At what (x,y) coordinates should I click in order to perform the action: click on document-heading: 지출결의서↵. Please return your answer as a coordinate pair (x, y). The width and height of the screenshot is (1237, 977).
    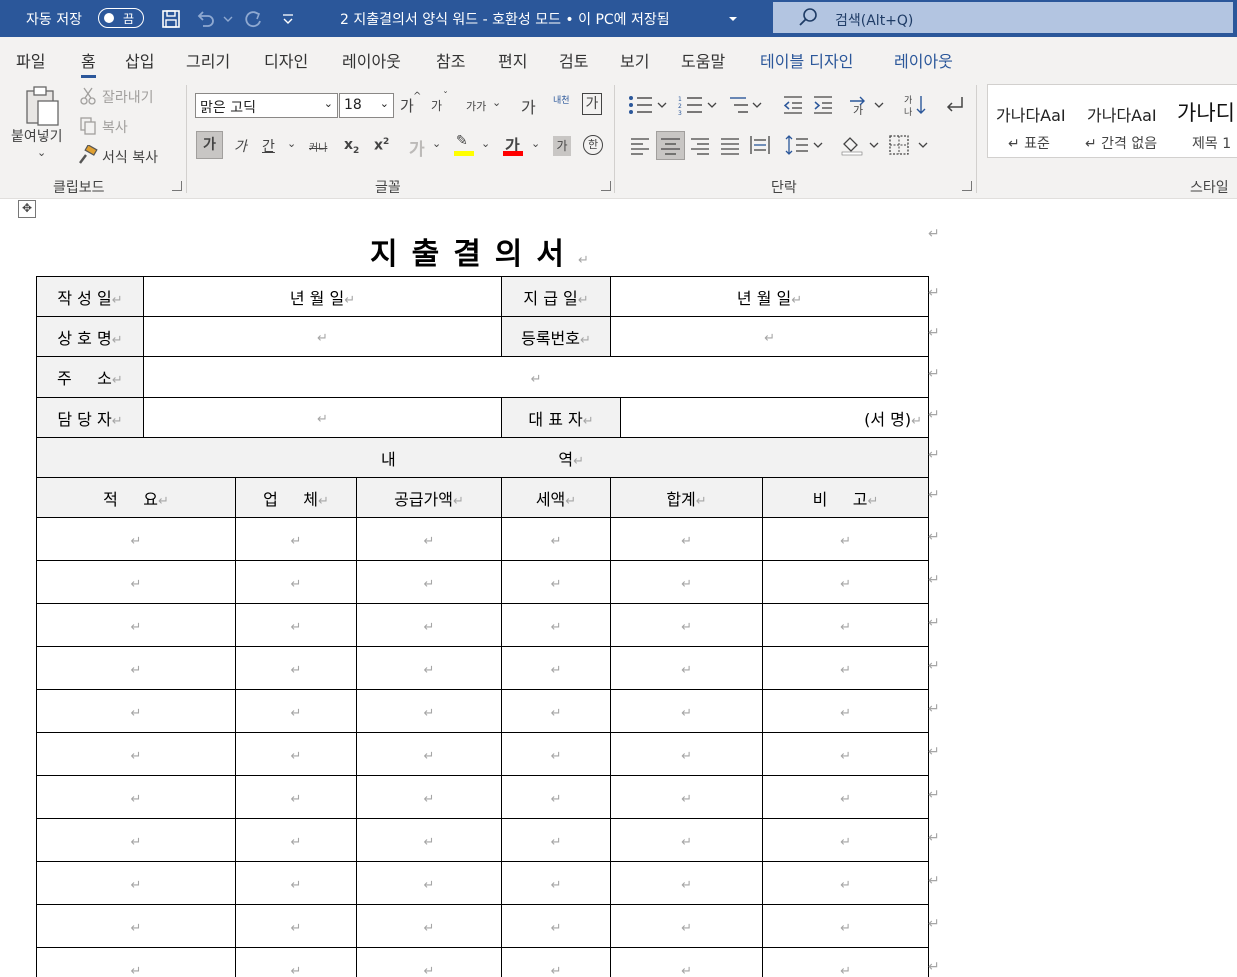
    Looking at the image, I should click on (479, 251).